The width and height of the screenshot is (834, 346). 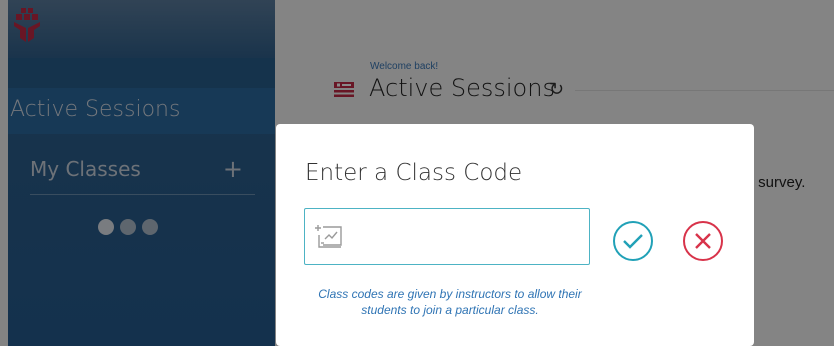 What do you see at coordinates (414, 173) in the screenshot?
I see `dialog-title: Enter a Class Code` at bounding box center [414, 173].